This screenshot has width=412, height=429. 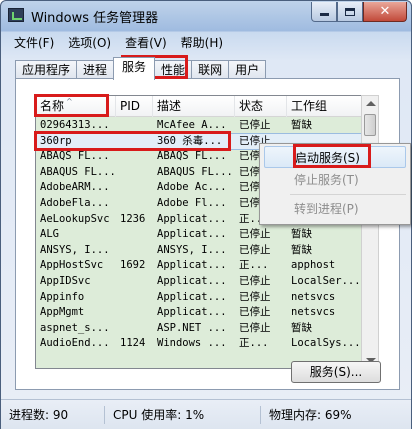 What do you see at coordinates (56, 140) in the screenshot?
I see `cell-name: 360rp` at bounding box center [56, 140].